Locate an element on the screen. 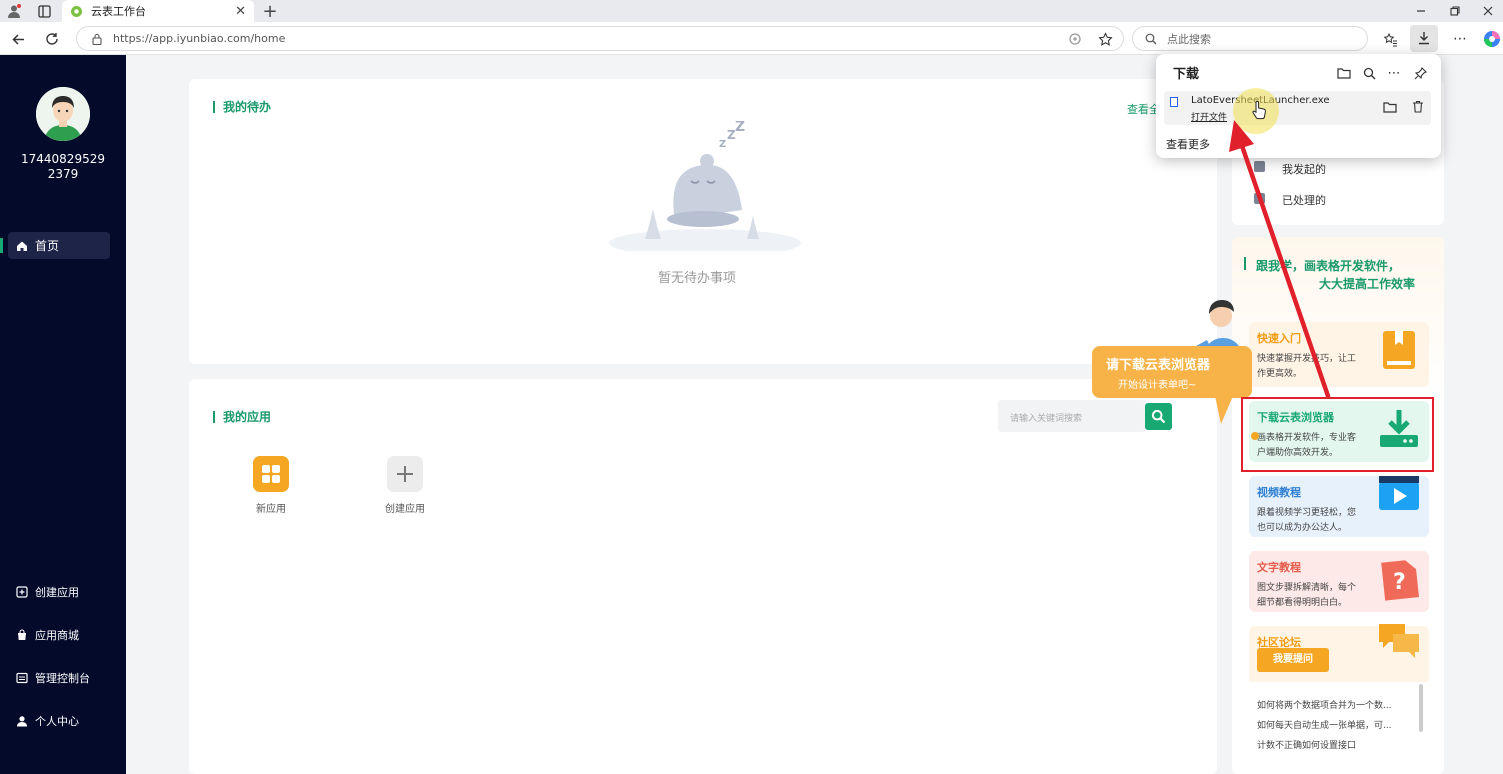 Image resolution: width=1503 pixels, height=774 pixels. more-menu-icon: ⋯ is located at coordinates (1460, 39).